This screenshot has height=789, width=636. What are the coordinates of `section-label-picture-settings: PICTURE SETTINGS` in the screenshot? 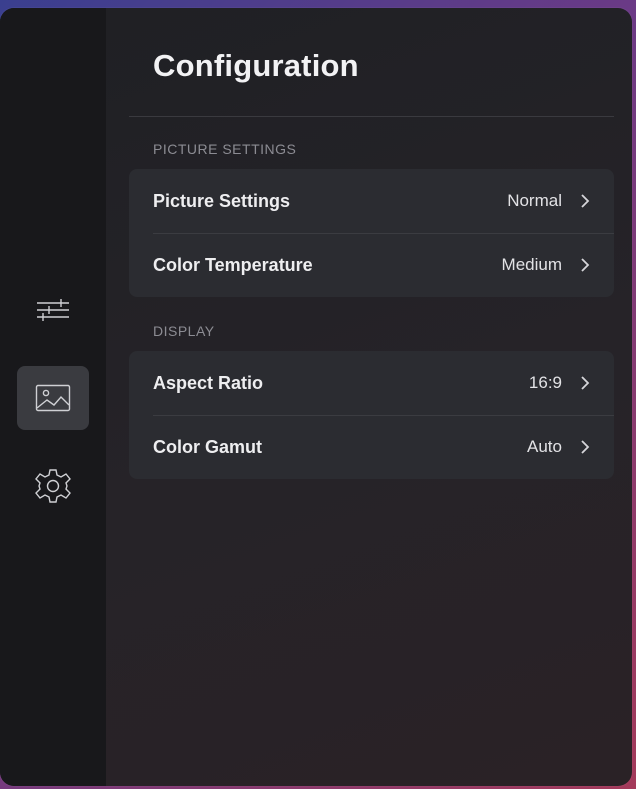 It's located at (225, 149).